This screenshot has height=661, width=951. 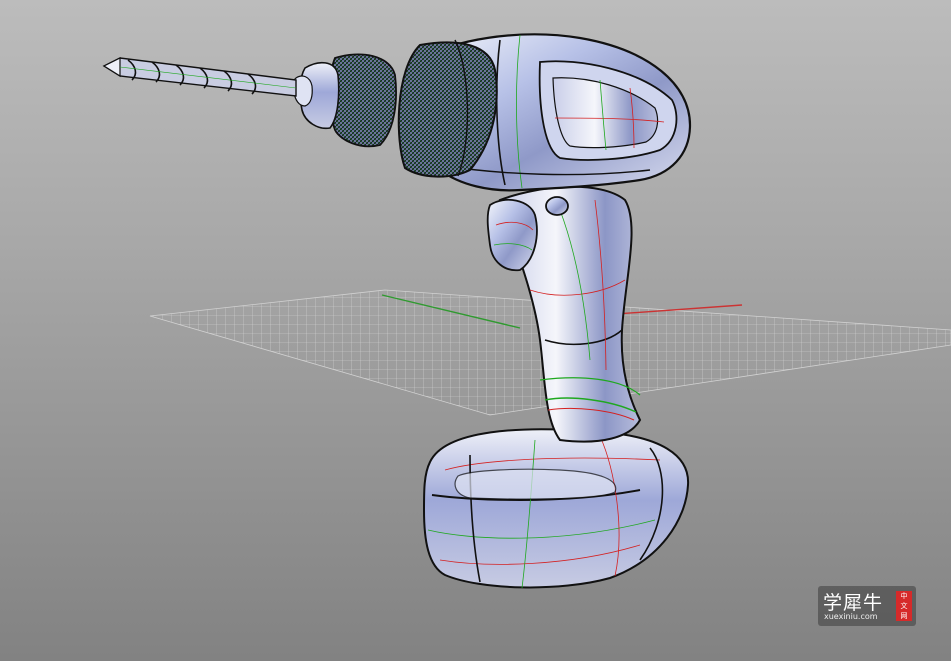 What do you see at coordinates (556, 508) in the screenshot?
I see `battery-pack` at bounding box center [556, 508].